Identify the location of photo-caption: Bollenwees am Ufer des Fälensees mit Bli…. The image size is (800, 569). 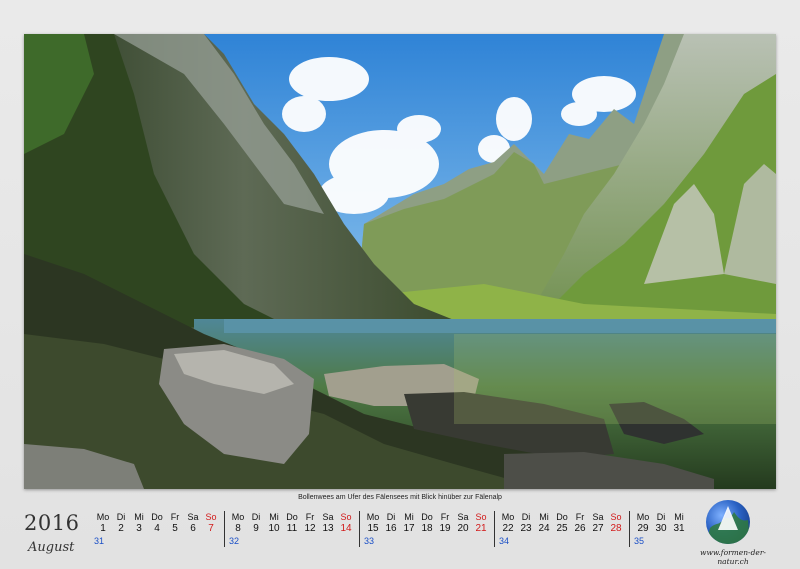
(400, 497).